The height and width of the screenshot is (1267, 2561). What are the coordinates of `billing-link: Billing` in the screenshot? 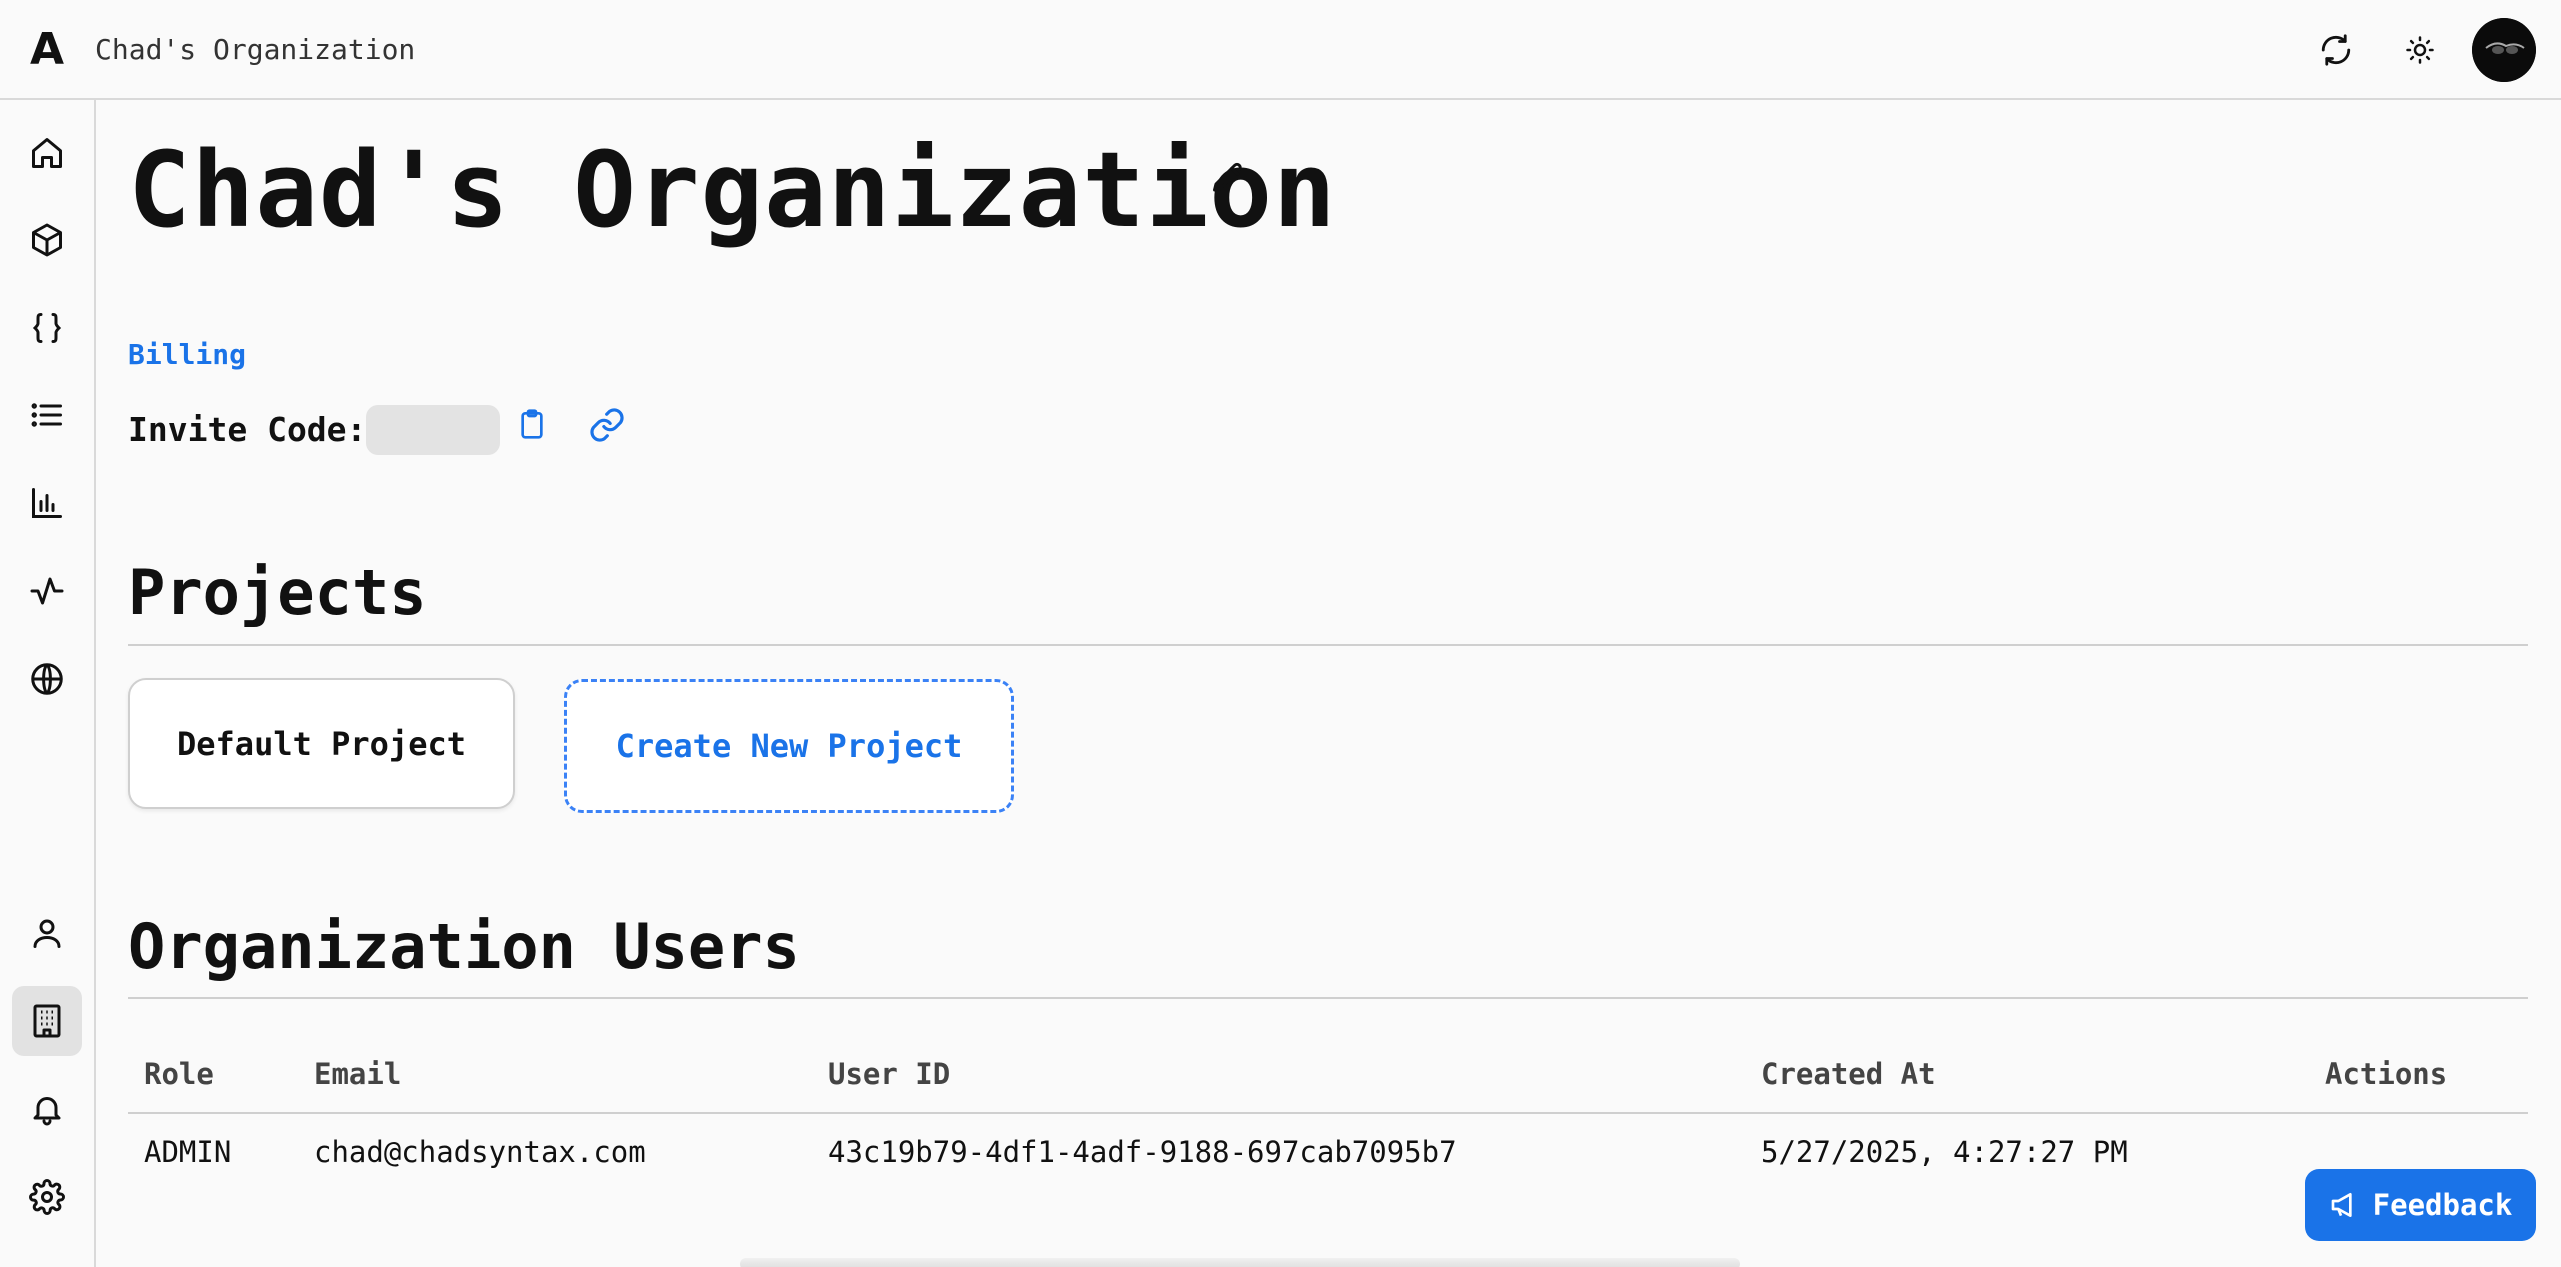 It's located at (187, 354).